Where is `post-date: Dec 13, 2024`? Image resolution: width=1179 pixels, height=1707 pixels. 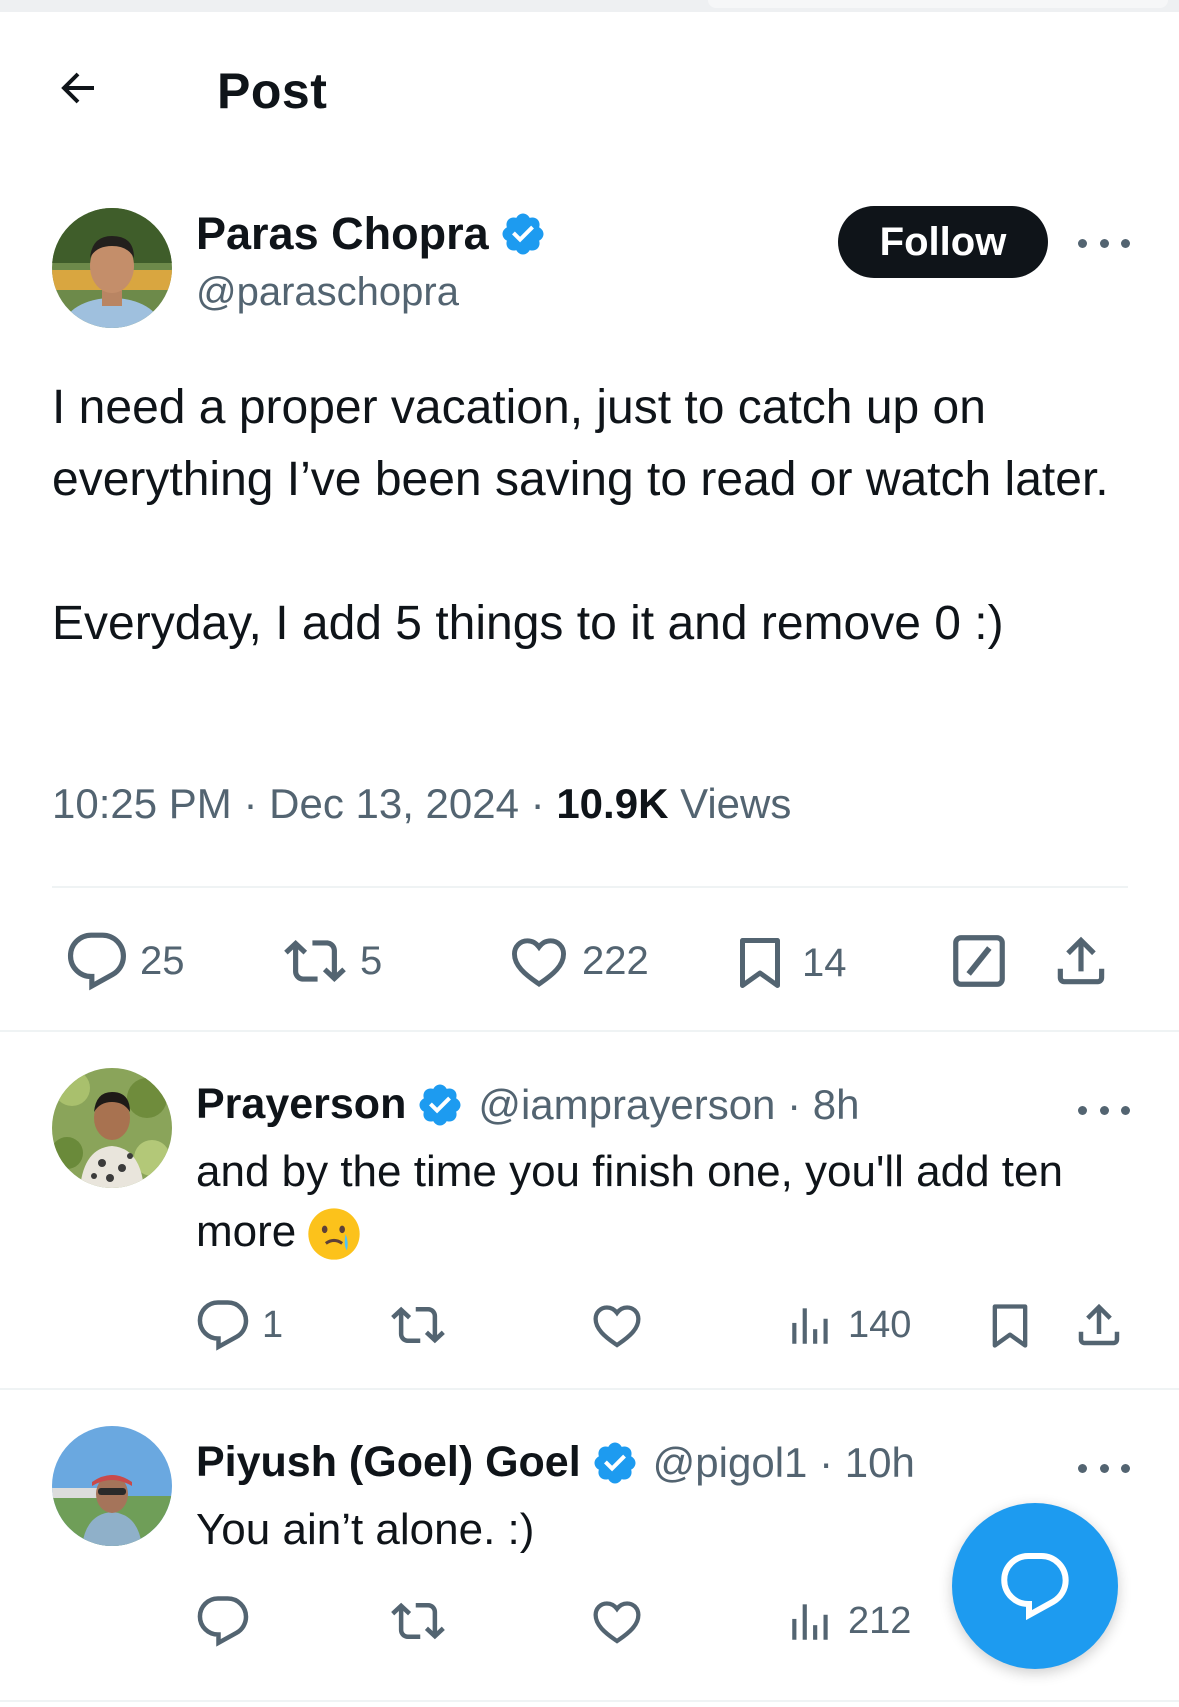
post-date: Dec 13, 2024 is located at coordinates (394, 803).